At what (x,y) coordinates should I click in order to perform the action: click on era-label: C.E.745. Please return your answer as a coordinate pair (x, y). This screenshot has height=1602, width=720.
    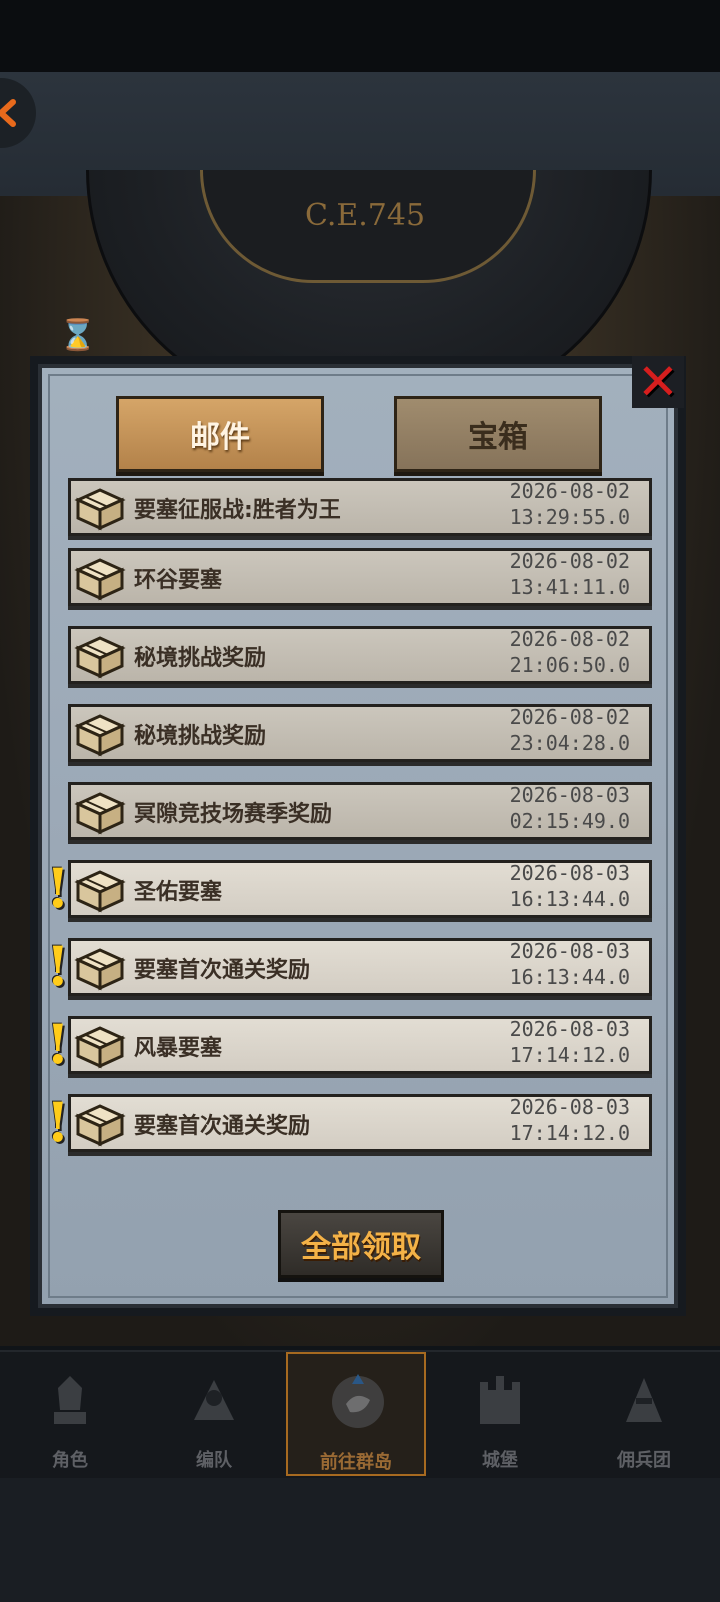
    Looking at the image, I should click on (365, 215).